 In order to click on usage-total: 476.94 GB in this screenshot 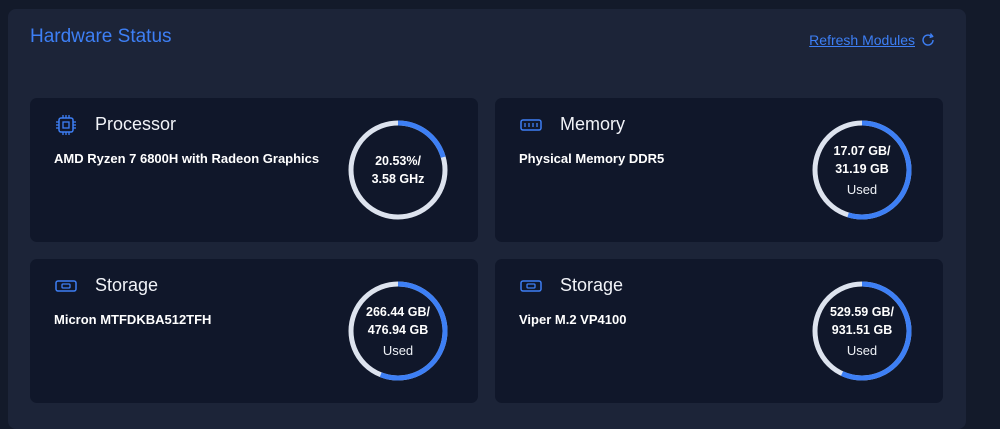, I will do `click(398, 329)`.